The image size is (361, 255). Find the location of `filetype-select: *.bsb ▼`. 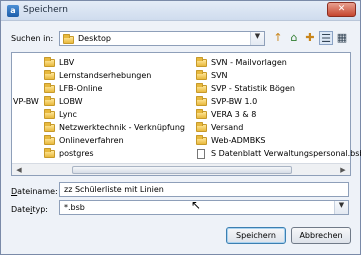

filetype-select: *.bsb ▼ is located at coordinates (204, 207).